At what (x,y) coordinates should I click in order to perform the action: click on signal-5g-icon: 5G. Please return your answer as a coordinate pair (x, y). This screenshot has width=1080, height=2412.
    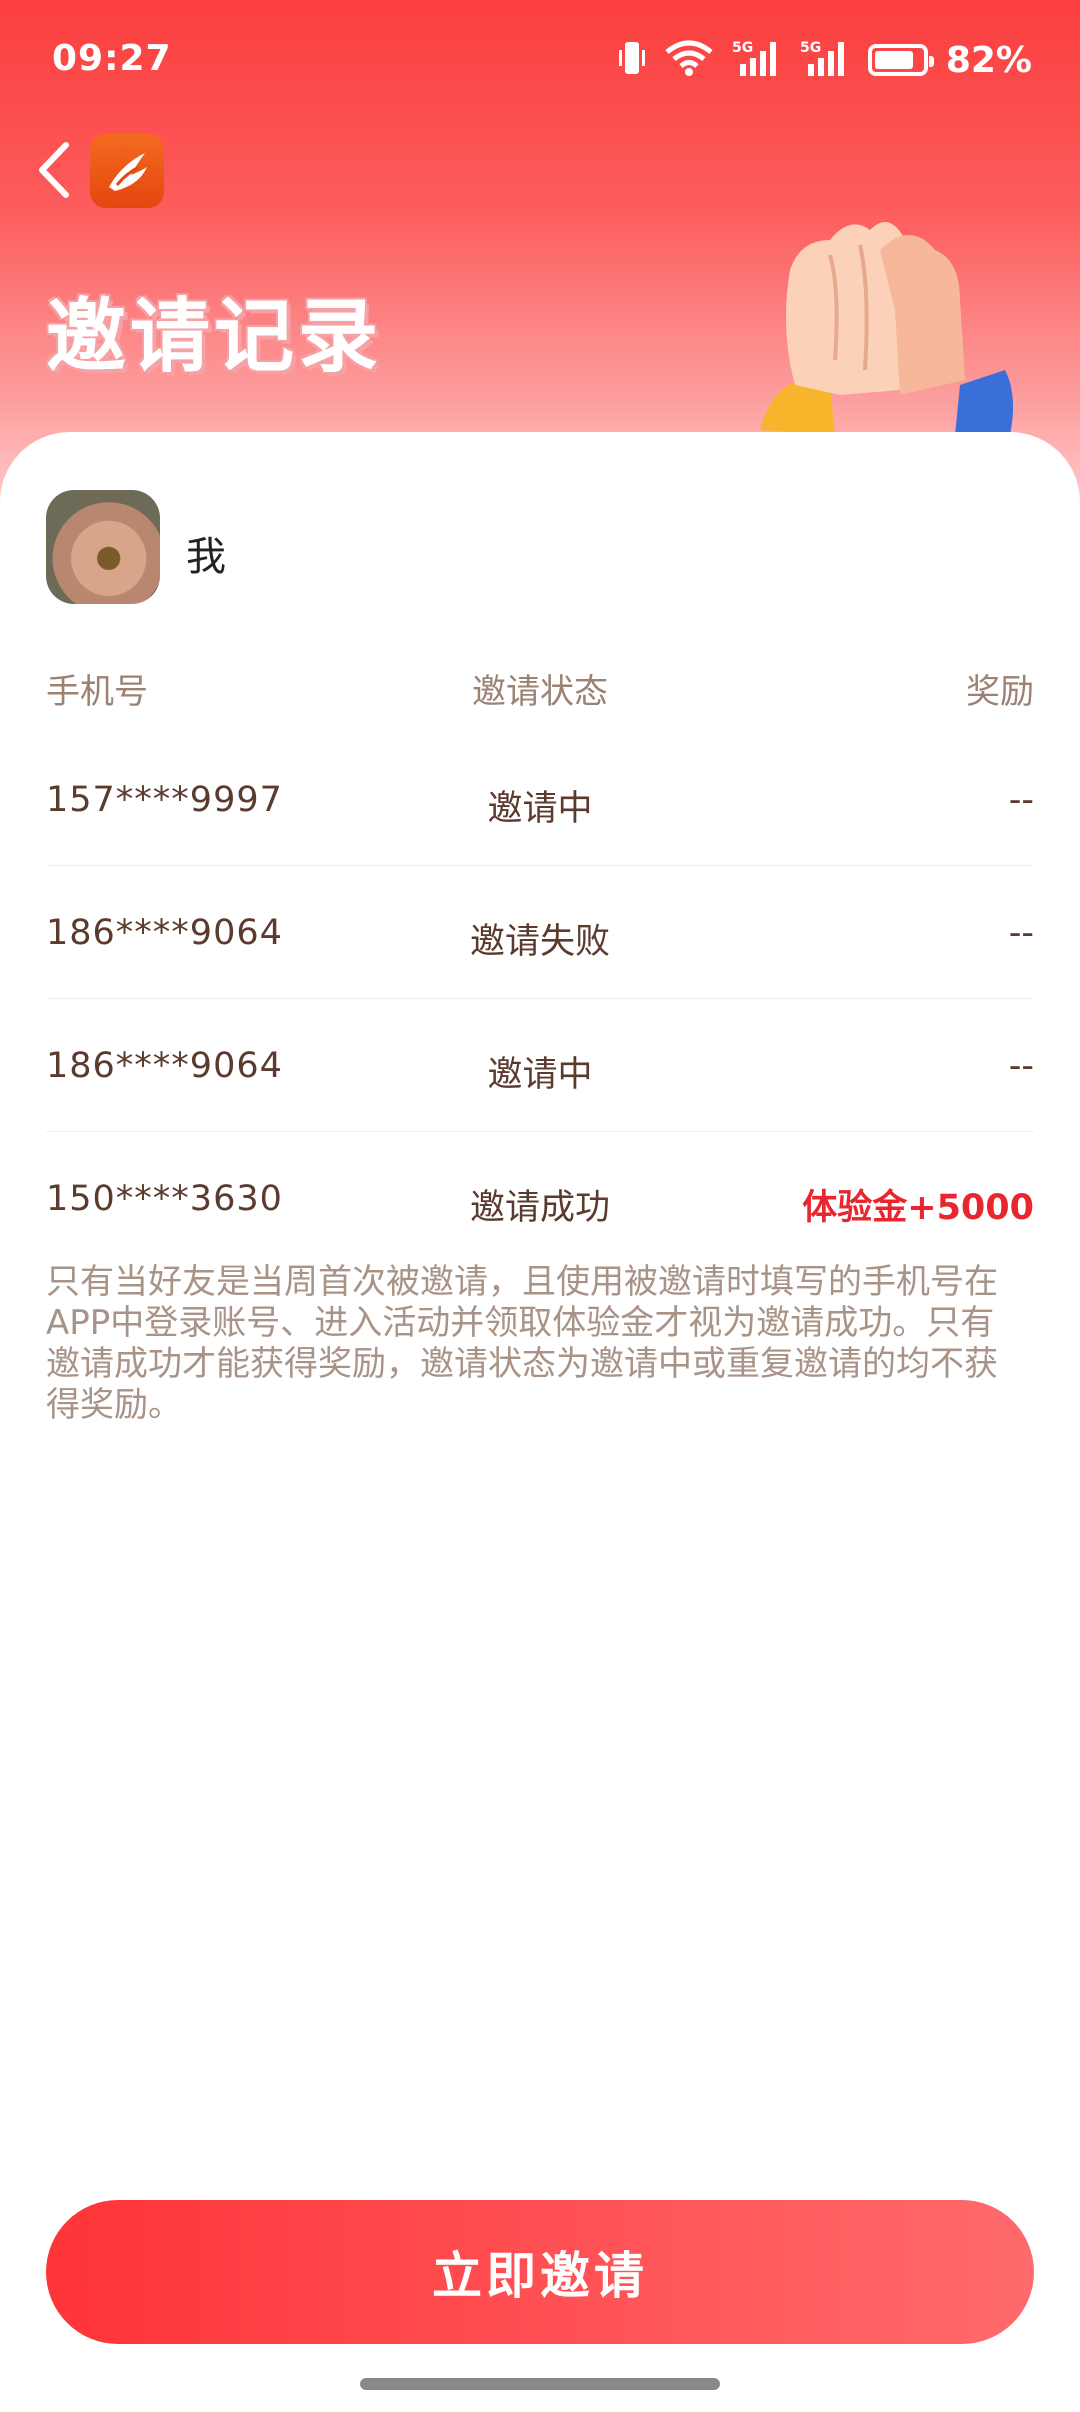
    Looking at the image, I should click on (757, 60).